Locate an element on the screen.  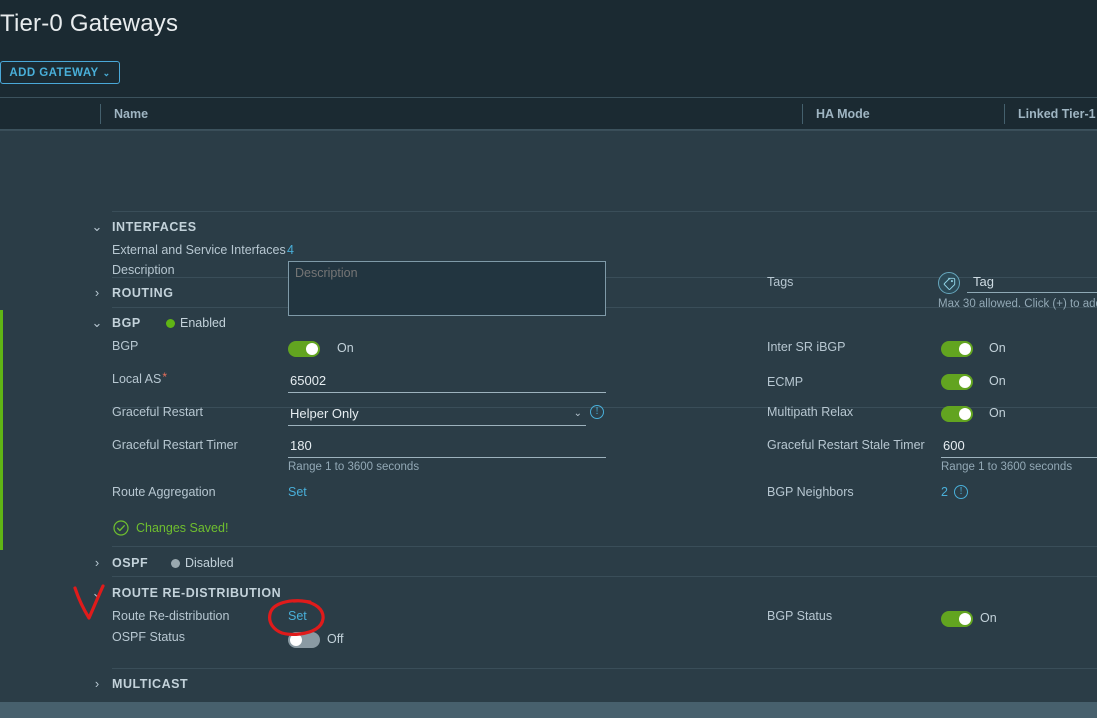
bgp-enabled-status-dot is located at coordinates (170, 323).